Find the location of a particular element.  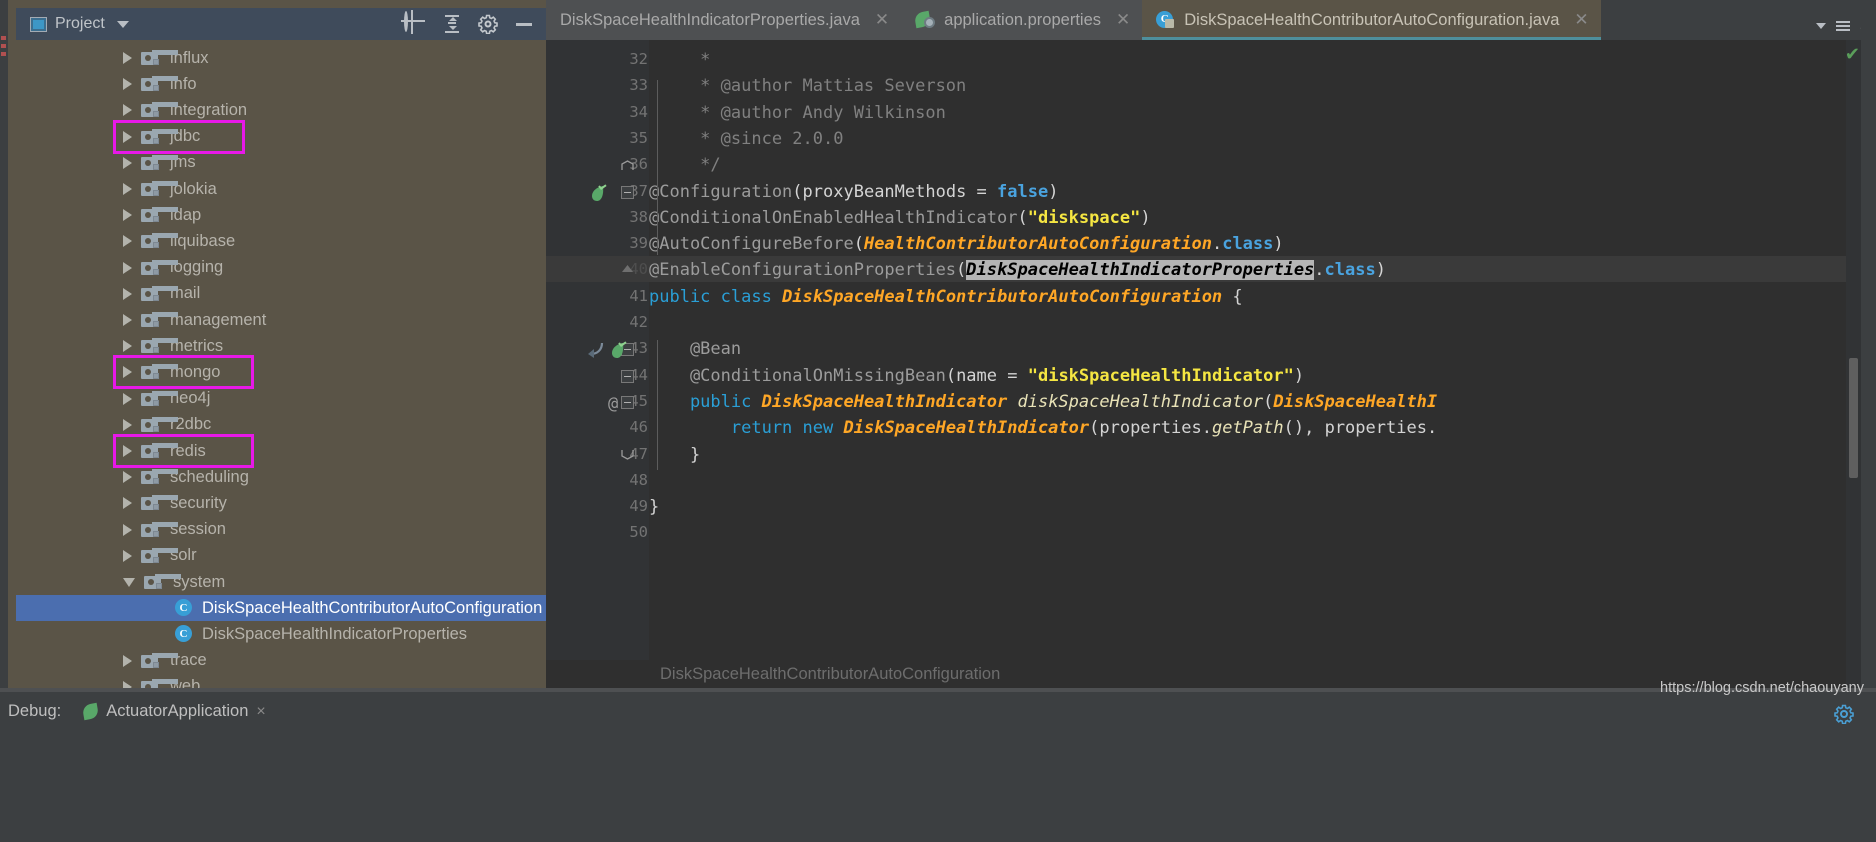

tree-folder-item: system is located at coordinates (281, 582).